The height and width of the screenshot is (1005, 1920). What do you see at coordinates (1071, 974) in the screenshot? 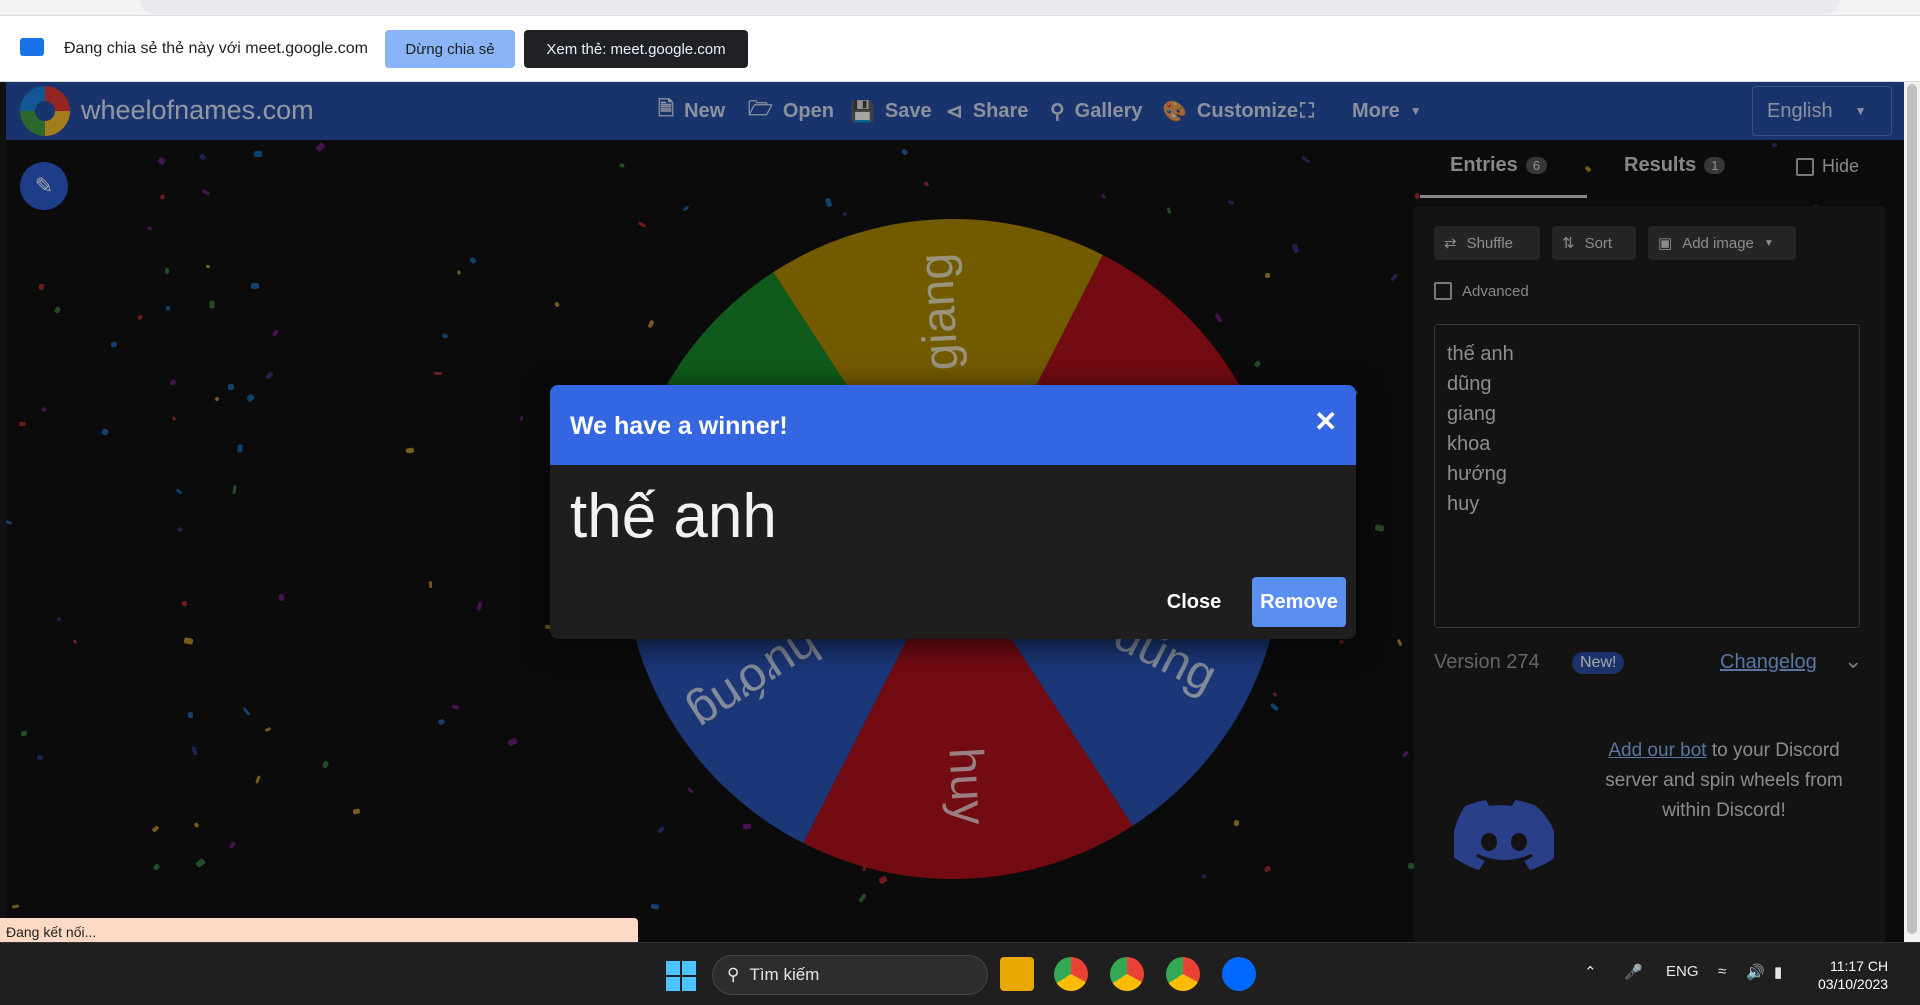
I see `chrome-icon` at bounding box center [1071, 974].